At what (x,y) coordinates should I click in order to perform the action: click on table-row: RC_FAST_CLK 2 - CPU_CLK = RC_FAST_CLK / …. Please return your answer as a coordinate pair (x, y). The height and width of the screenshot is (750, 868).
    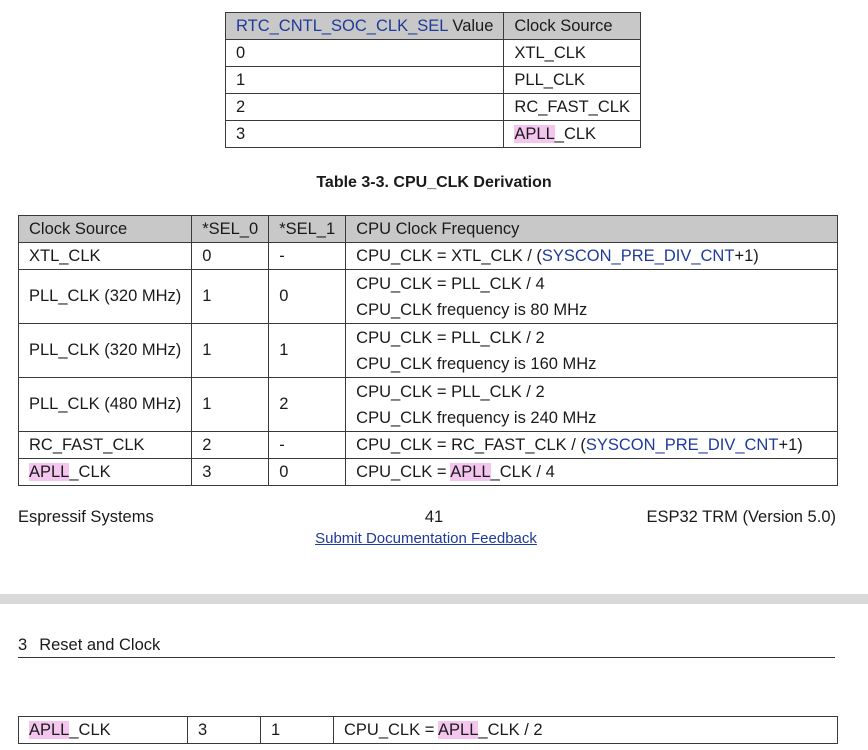
    Looking at the image, I should click on (427, 445).